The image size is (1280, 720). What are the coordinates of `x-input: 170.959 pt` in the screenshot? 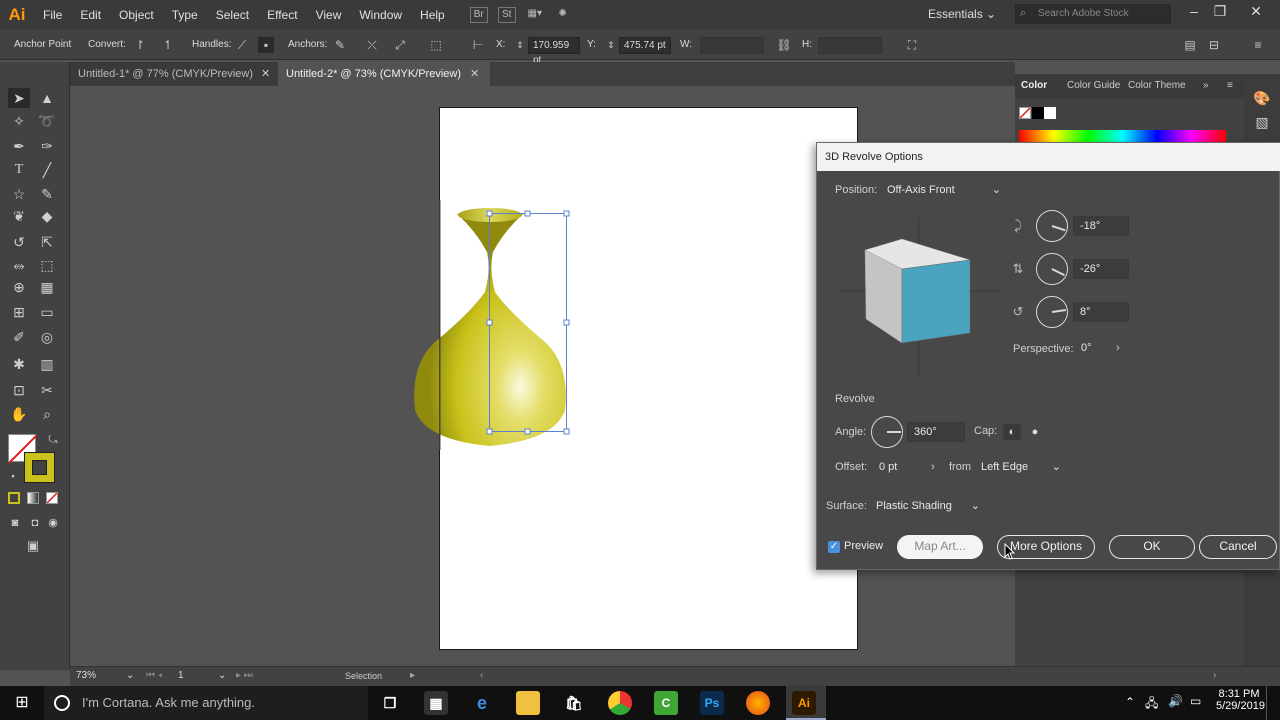 It's located at (554, 51).